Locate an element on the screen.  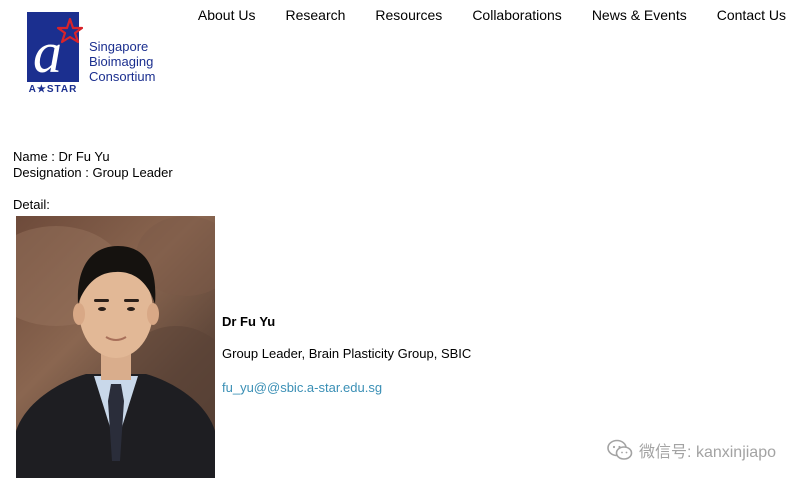
watermark-text: 微信号: kanxinjiapo is located at coordinates (707, 452).